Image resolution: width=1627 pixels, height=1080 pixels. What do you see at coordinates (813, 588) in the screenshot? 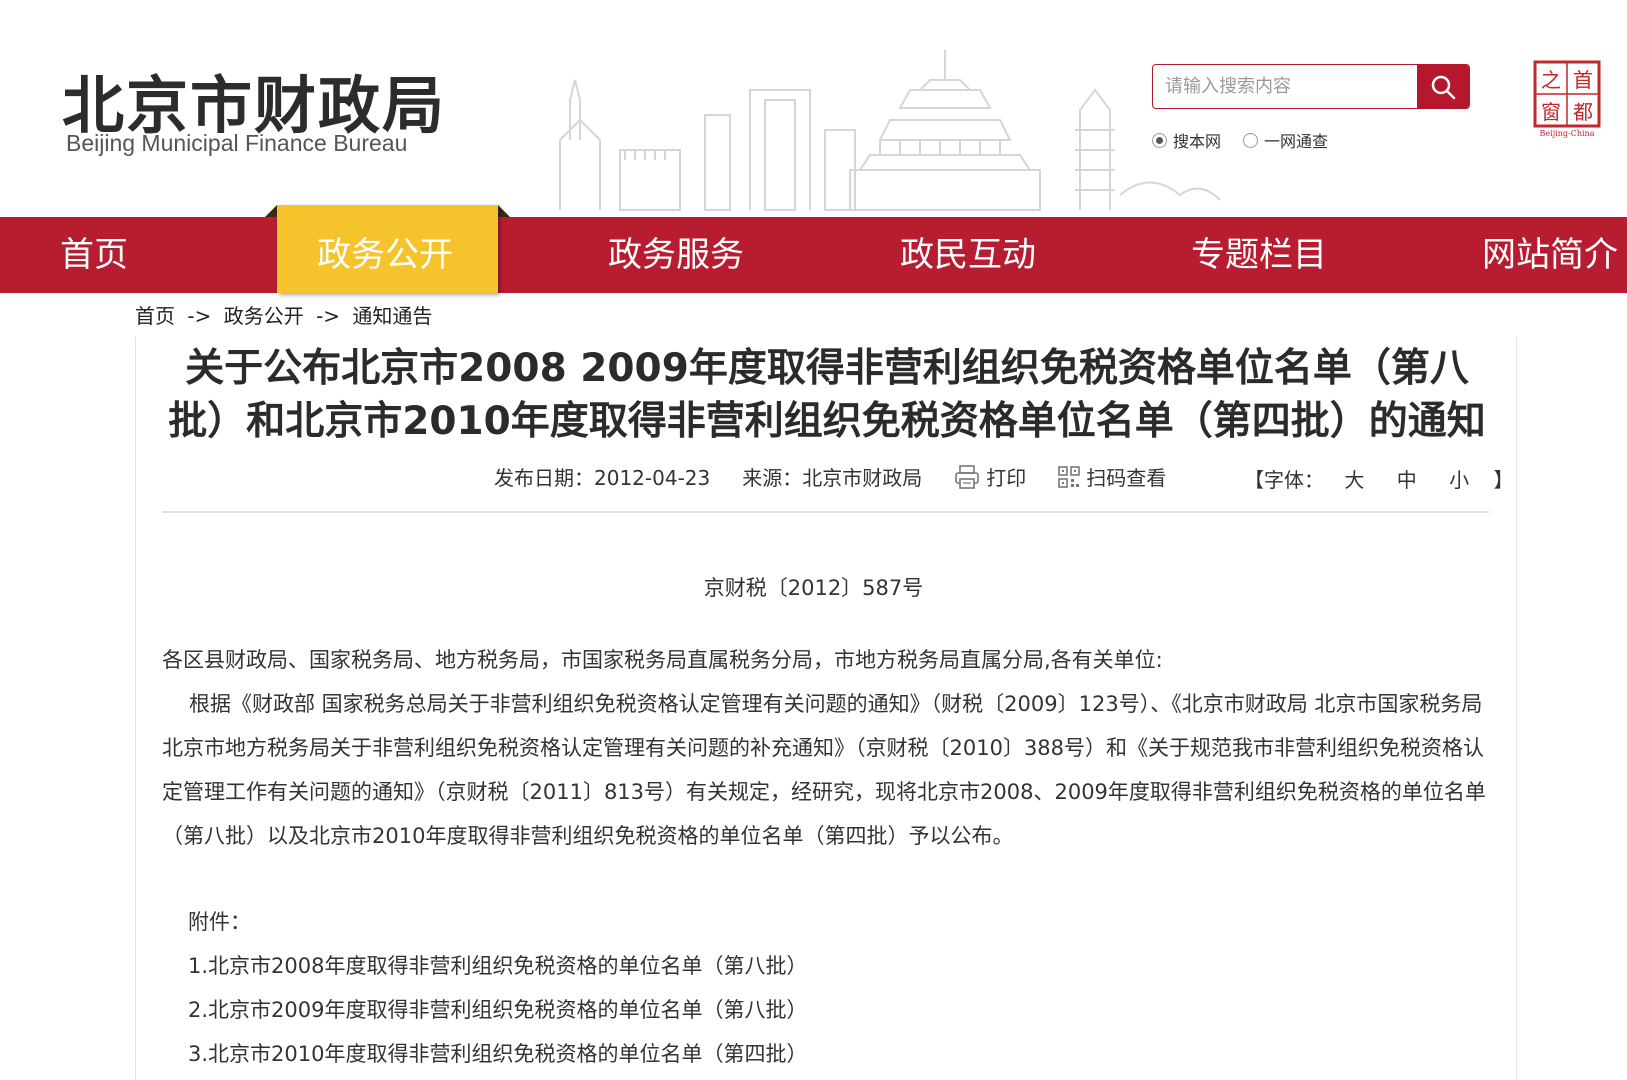
I see `document-number: 京财税〔2012〕587号` at bounding box center [813, 588].